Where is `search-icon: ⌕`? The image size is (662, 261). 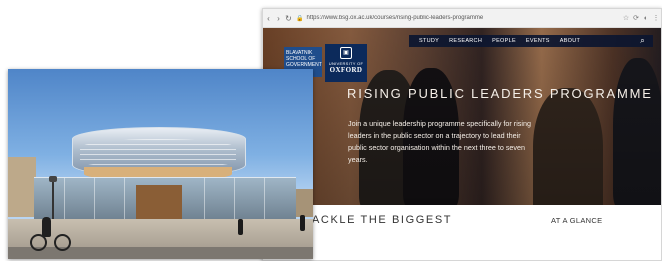
search-icon: ⌕ is located at coordinates (642, 41).